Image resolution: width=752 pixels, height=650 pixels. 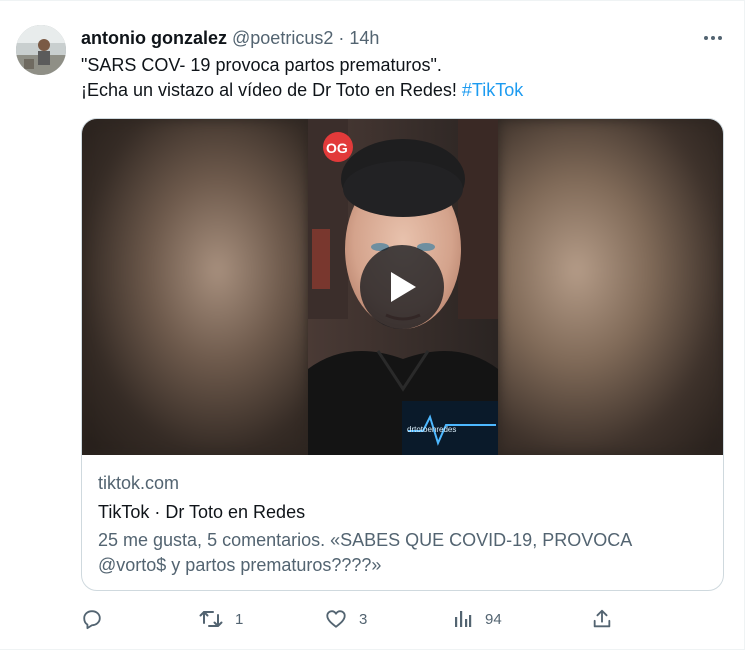 I want to click on like-count: 3, so click(x=363, y=619).